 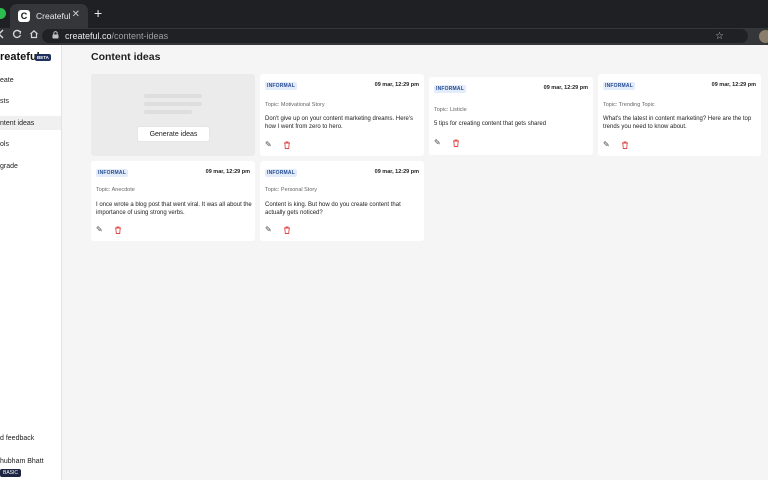 I want to click on sidebar-item-label: ntent ideas, so click(x=17, y=123).